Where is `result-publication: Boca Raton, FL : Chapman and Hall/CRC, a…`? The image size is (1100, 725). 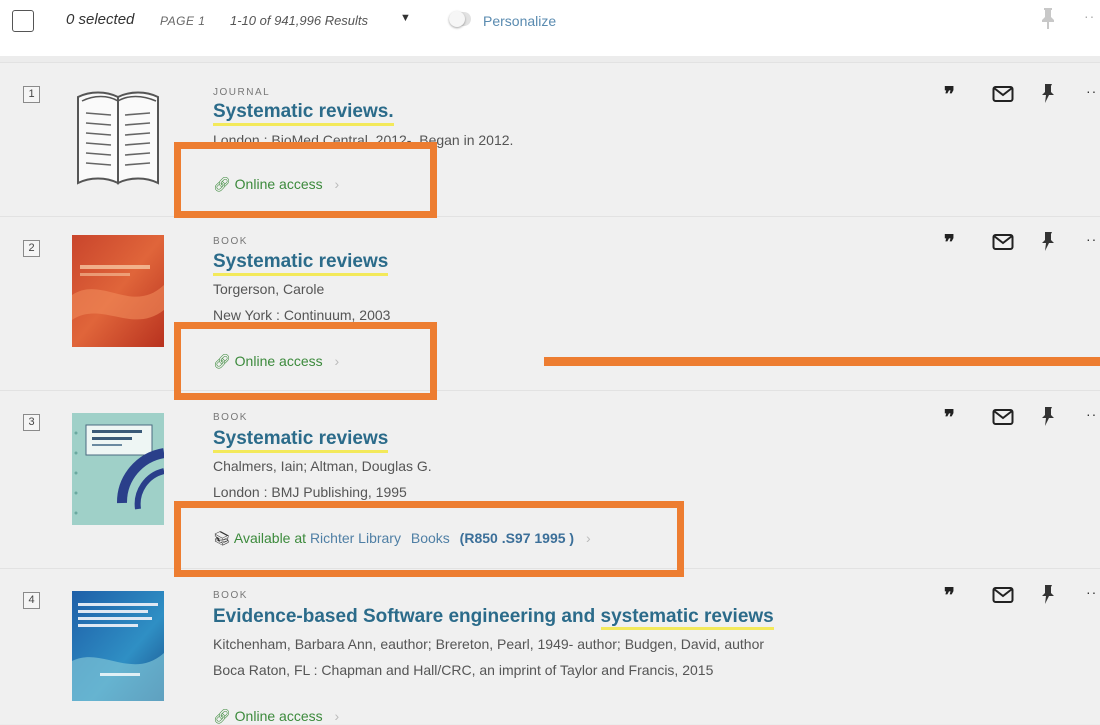 result-publication: Boca Raton, FL : Chapman and Hall/CRC, a… is located at coordinates (463, 670).